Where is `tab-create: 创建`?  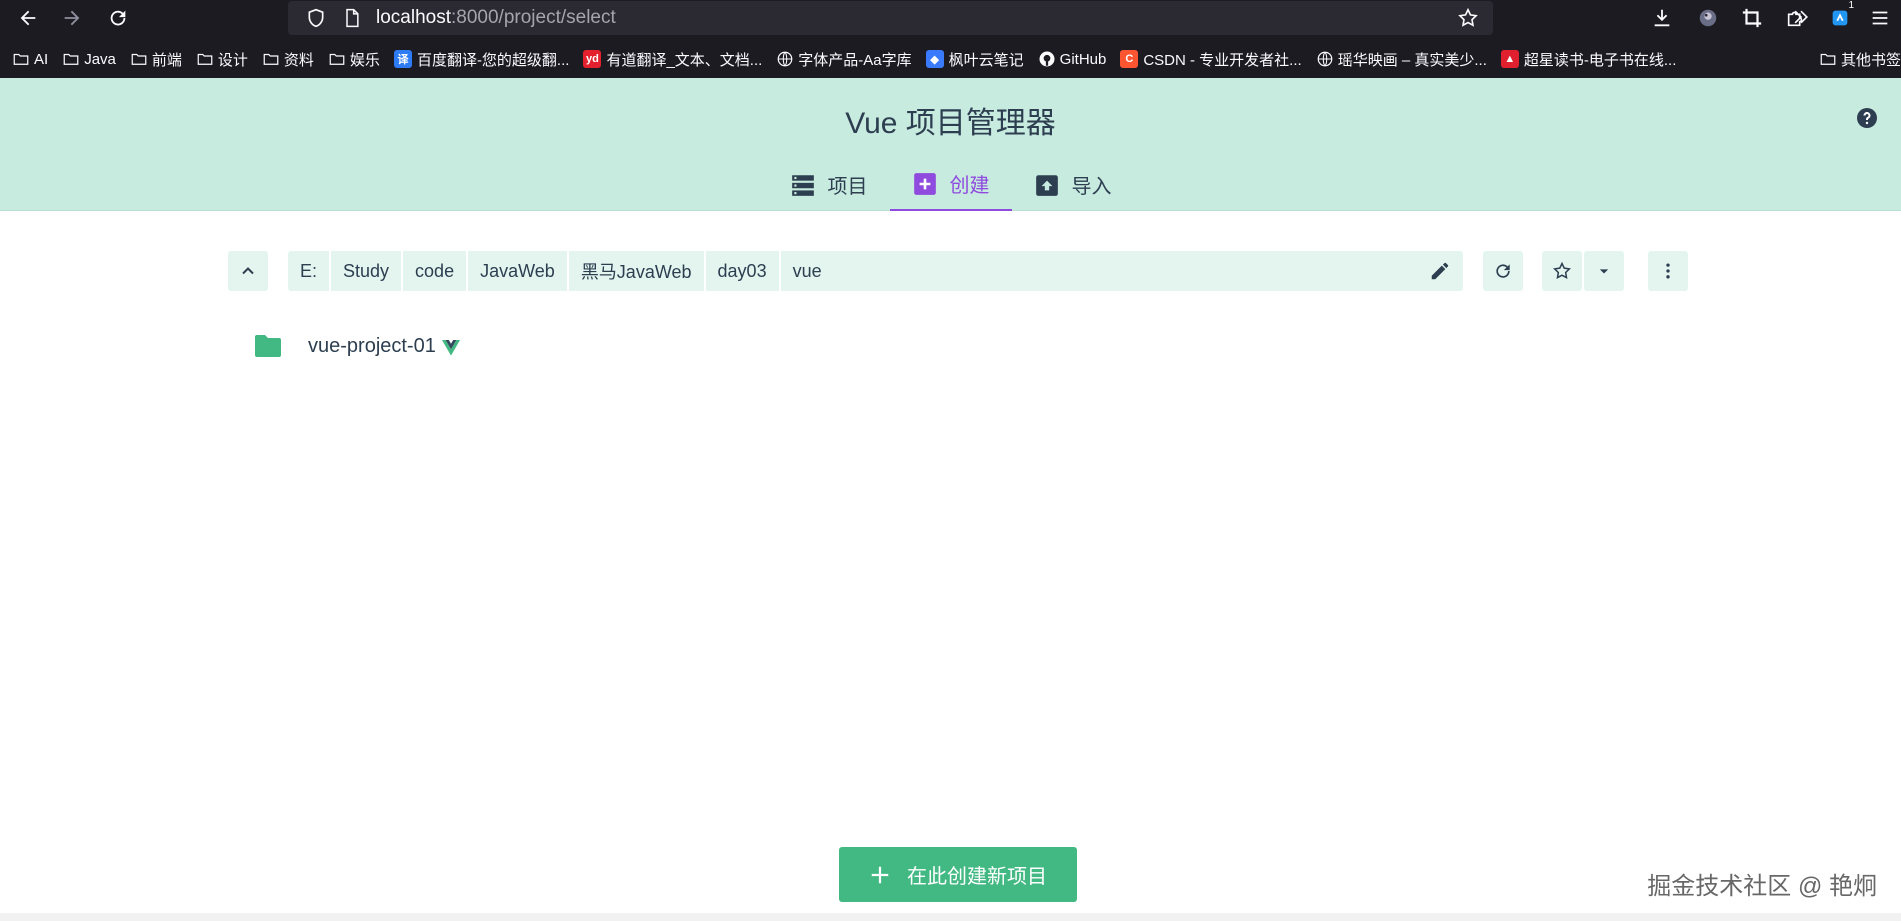
tab-create: 创建 is located at coordinates (950, 184).